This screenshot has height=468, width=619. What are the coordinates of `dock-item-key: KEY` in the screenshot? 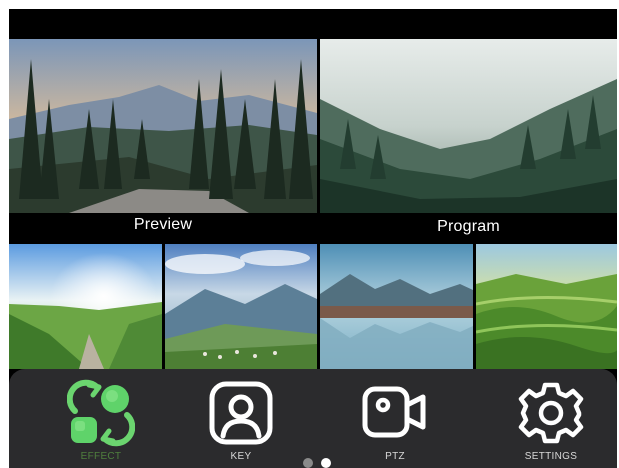 It's located at (241, 418).